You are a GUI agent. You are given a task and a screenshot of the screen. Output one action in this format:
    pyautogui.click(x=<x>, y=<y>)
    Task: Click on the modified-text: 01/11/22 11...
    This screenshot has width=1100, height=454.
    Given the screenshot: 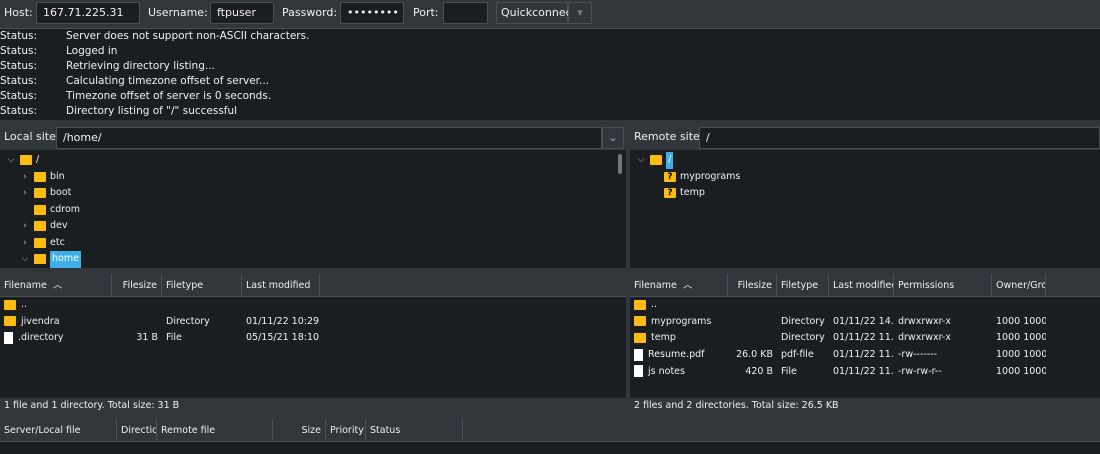 What is the action you would take?
    pyautogui.click(x=863, y=371)
    